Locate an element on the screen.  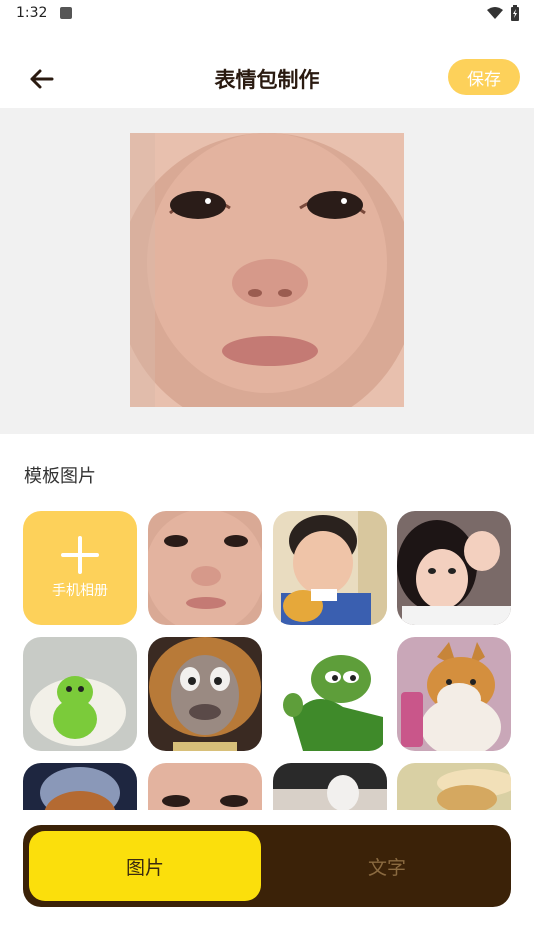
template-tile-baby-eating is located at coordinates (330, 568).